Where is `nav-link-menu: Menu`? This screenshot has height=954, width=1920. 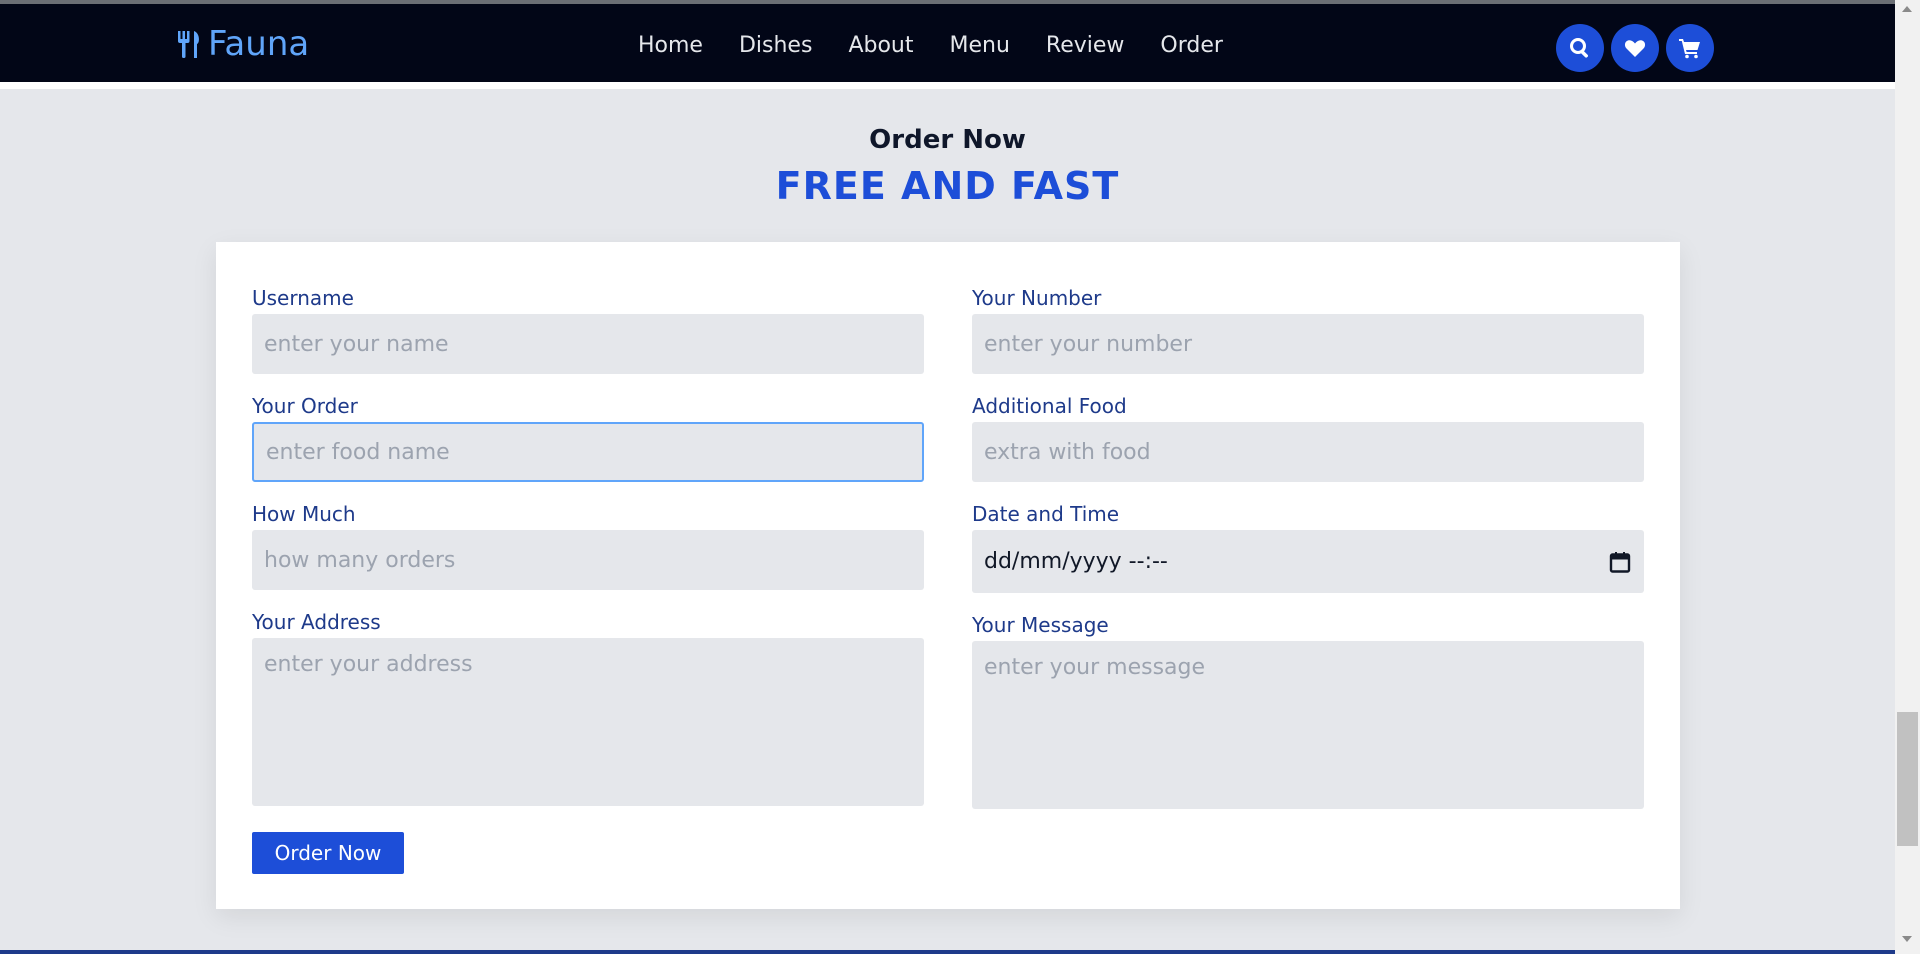 nav-link-menu: Menu is located at coordinates (979, 45).